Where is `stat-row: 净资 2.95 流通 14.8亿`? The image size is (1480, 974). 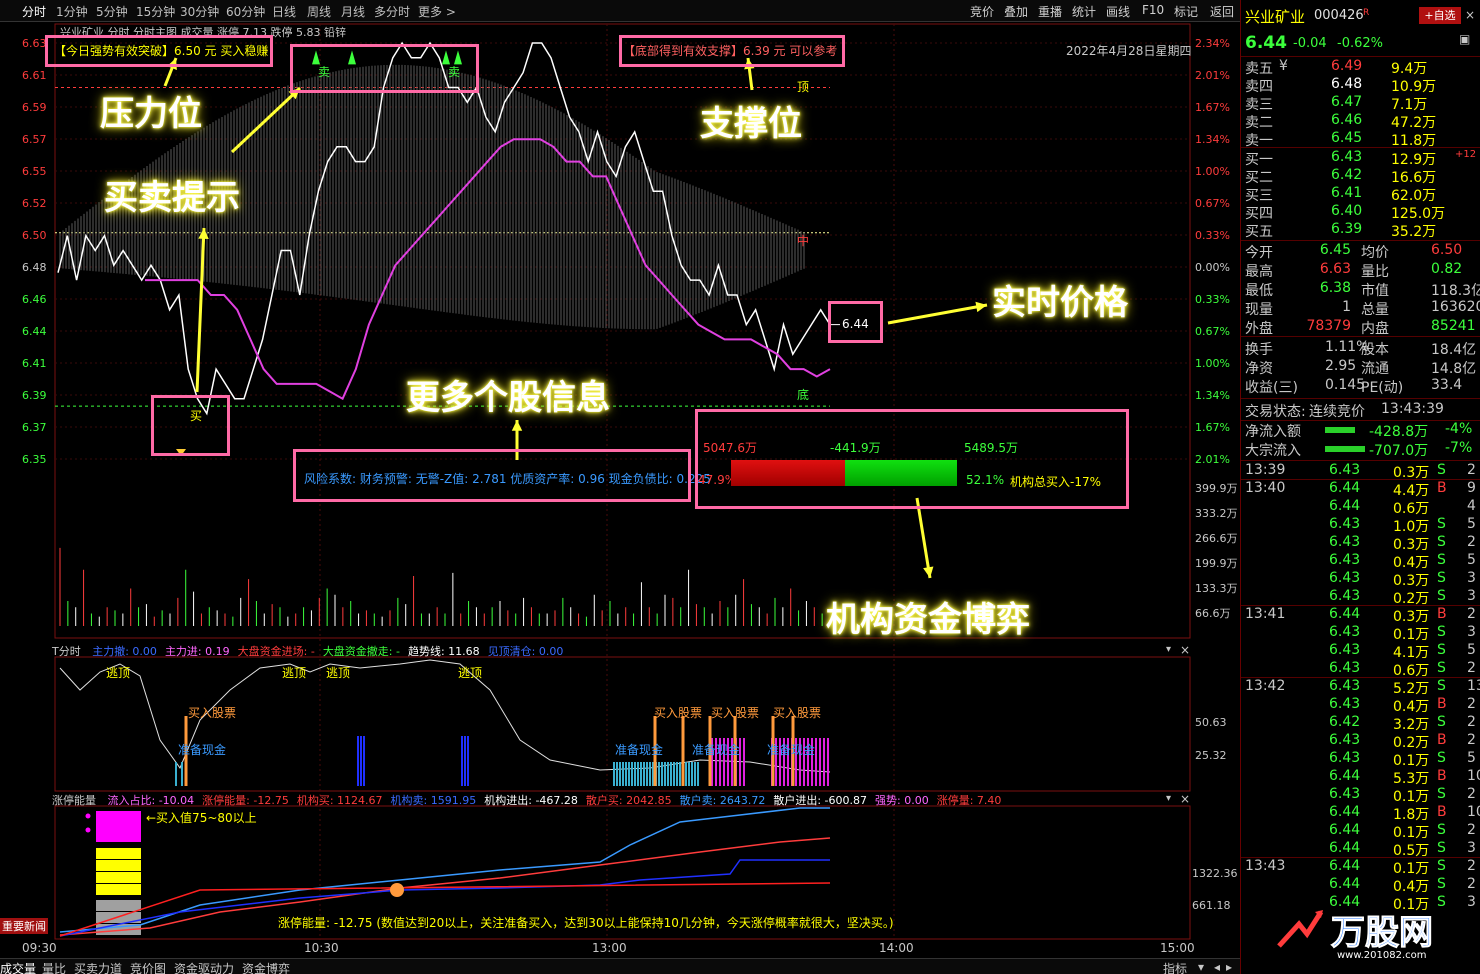
stat-row: 净资 2.95 流通 14.8亿 is located at coordinates (1361, 367).